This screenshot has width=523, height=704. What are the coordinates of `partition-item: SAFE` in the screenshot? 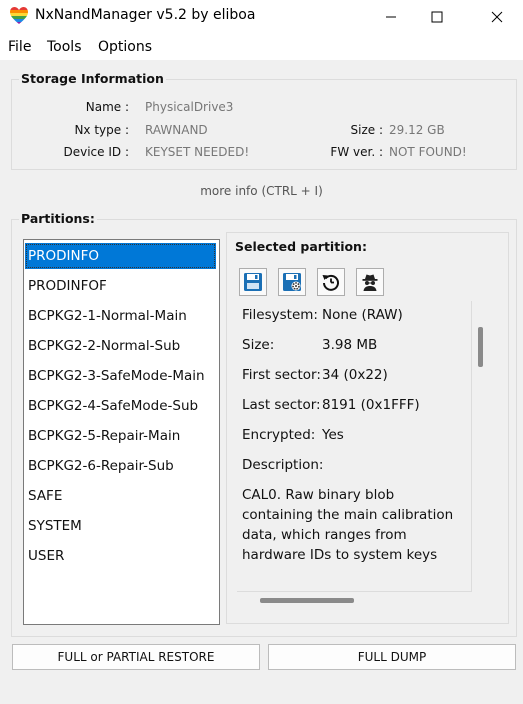 It's located at (120, 496).